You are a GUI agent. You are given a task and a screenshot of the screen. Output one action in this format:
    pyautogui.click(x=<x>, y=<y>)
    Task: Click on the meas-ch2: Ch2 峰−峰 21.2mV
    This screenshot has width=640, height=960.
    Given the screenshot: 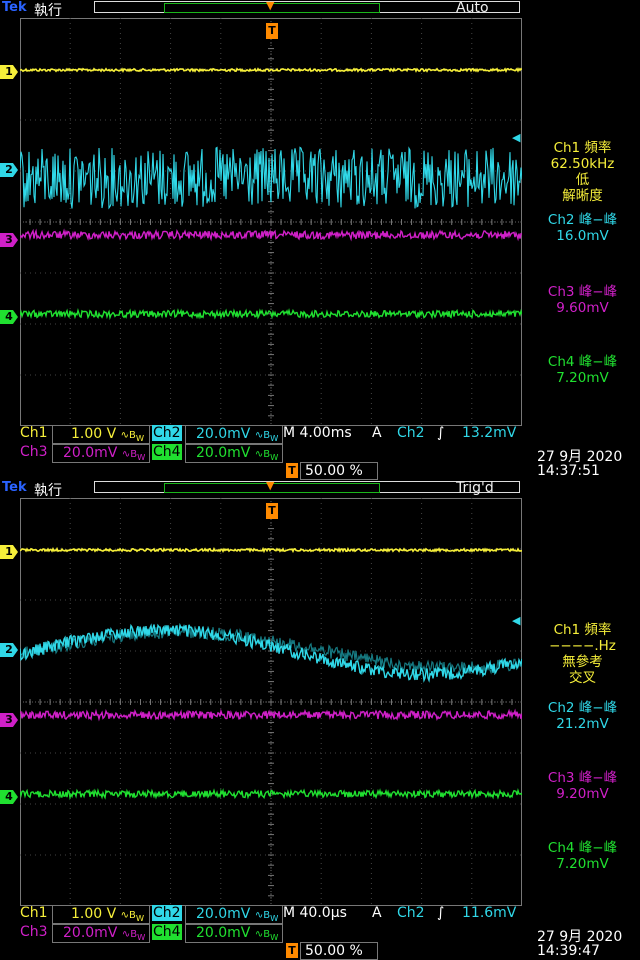 What is the action you would take?
    pyautogui.click(x=582, y=716)
    